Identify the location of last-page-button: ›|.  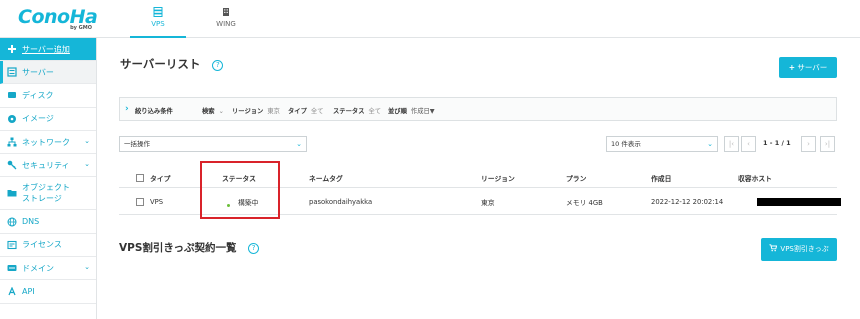
(827, 144).